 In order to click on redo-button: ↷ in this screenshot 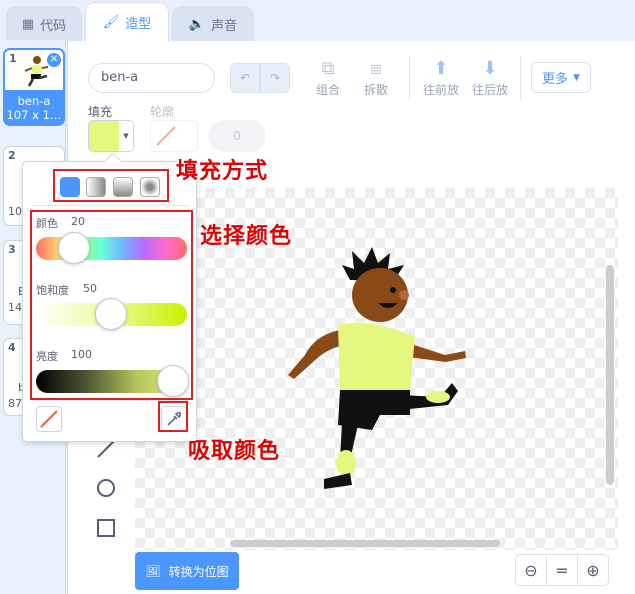, I will do `click(275, 78)`.